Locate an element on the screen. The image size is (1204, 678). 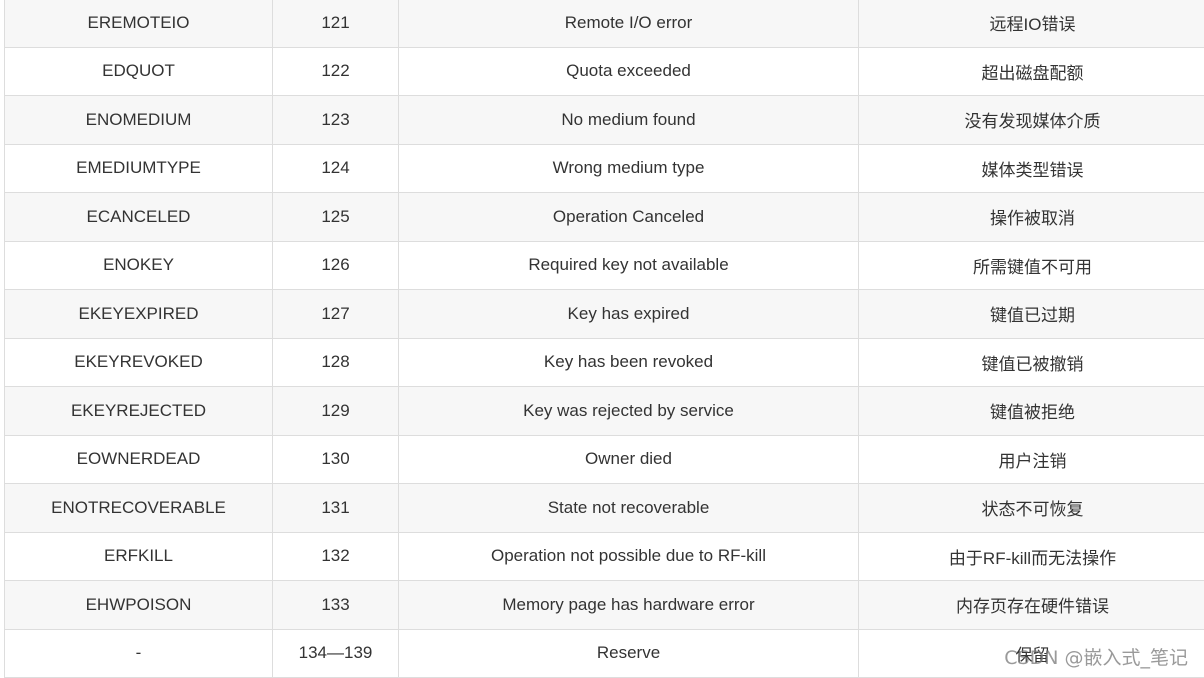
error-name-cell: ENOTRECOVERABLE is located at coordinates (139, 508).